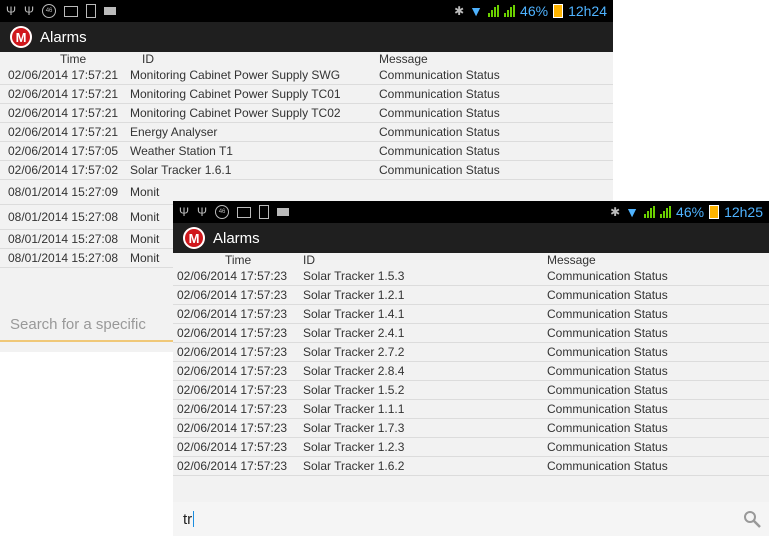 The image size is (769, 536). Describe the element at coordinates (235, 94) in the screenshot. I see `cell-id: Monitoring Cabinet Power Supply TC01` at that location.